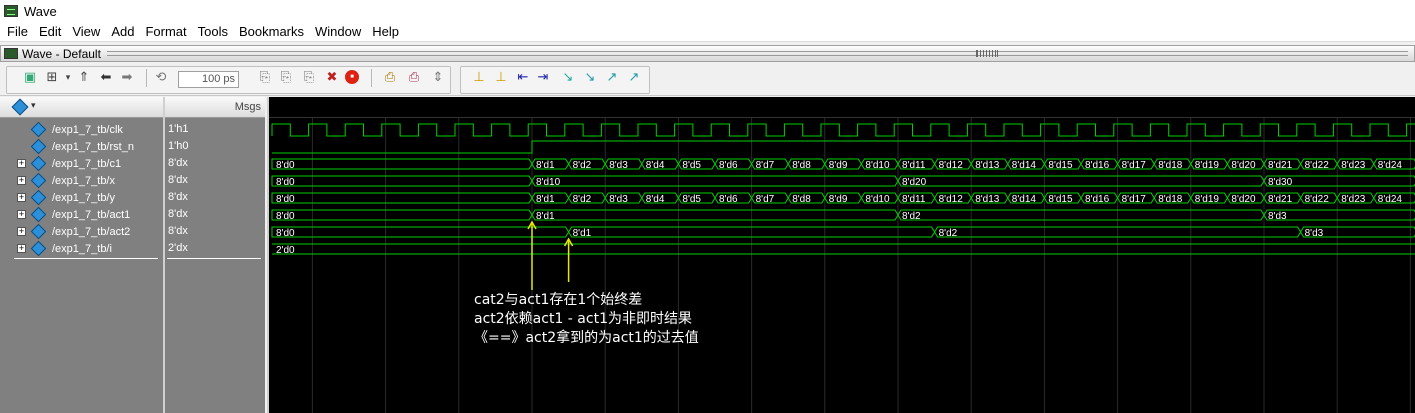 This screenshot has width=1415, height=413. I want to click on signal-name: /exp1_7_tb/y, so click(83, 198).